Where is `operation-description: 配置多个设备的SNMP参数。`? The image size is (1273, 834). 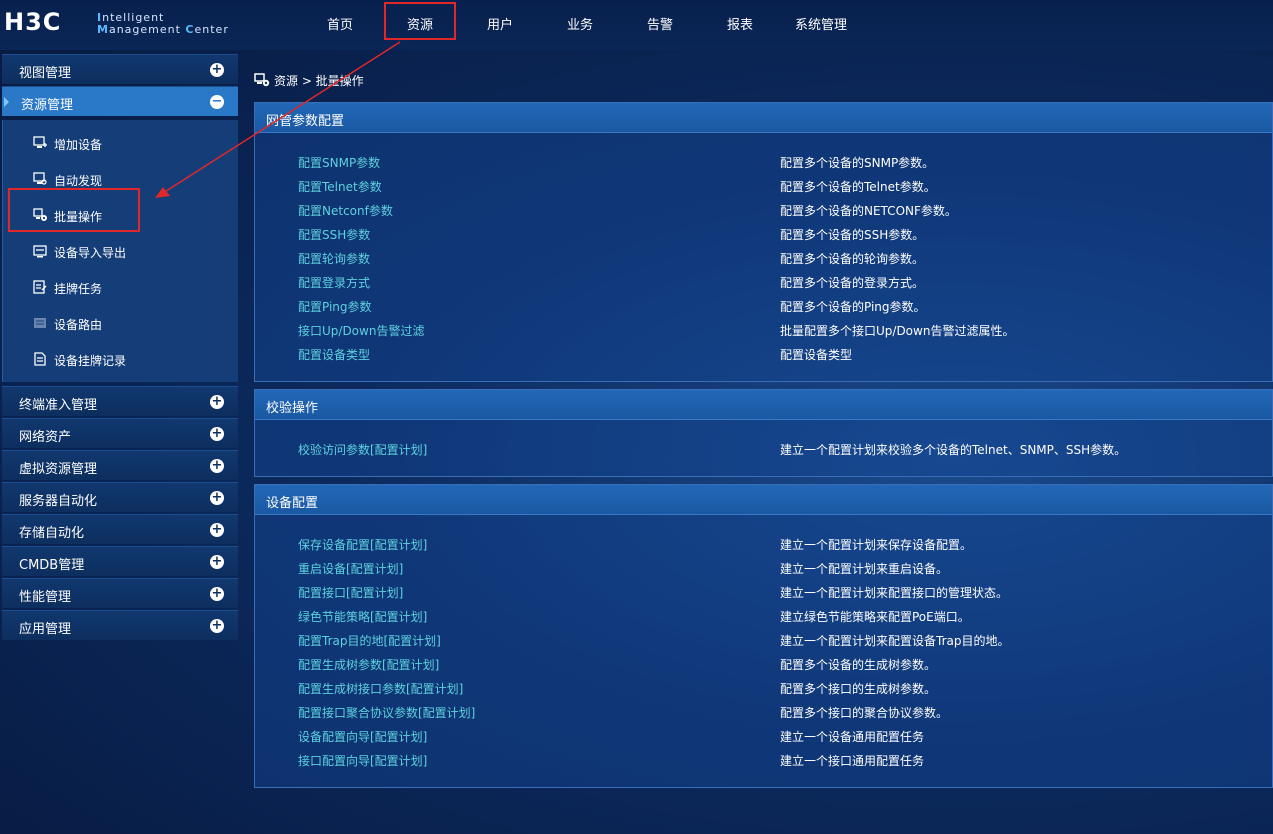 operation-description: 配置多个设备的SNMP参数。 is located at coordinates (857, 163).